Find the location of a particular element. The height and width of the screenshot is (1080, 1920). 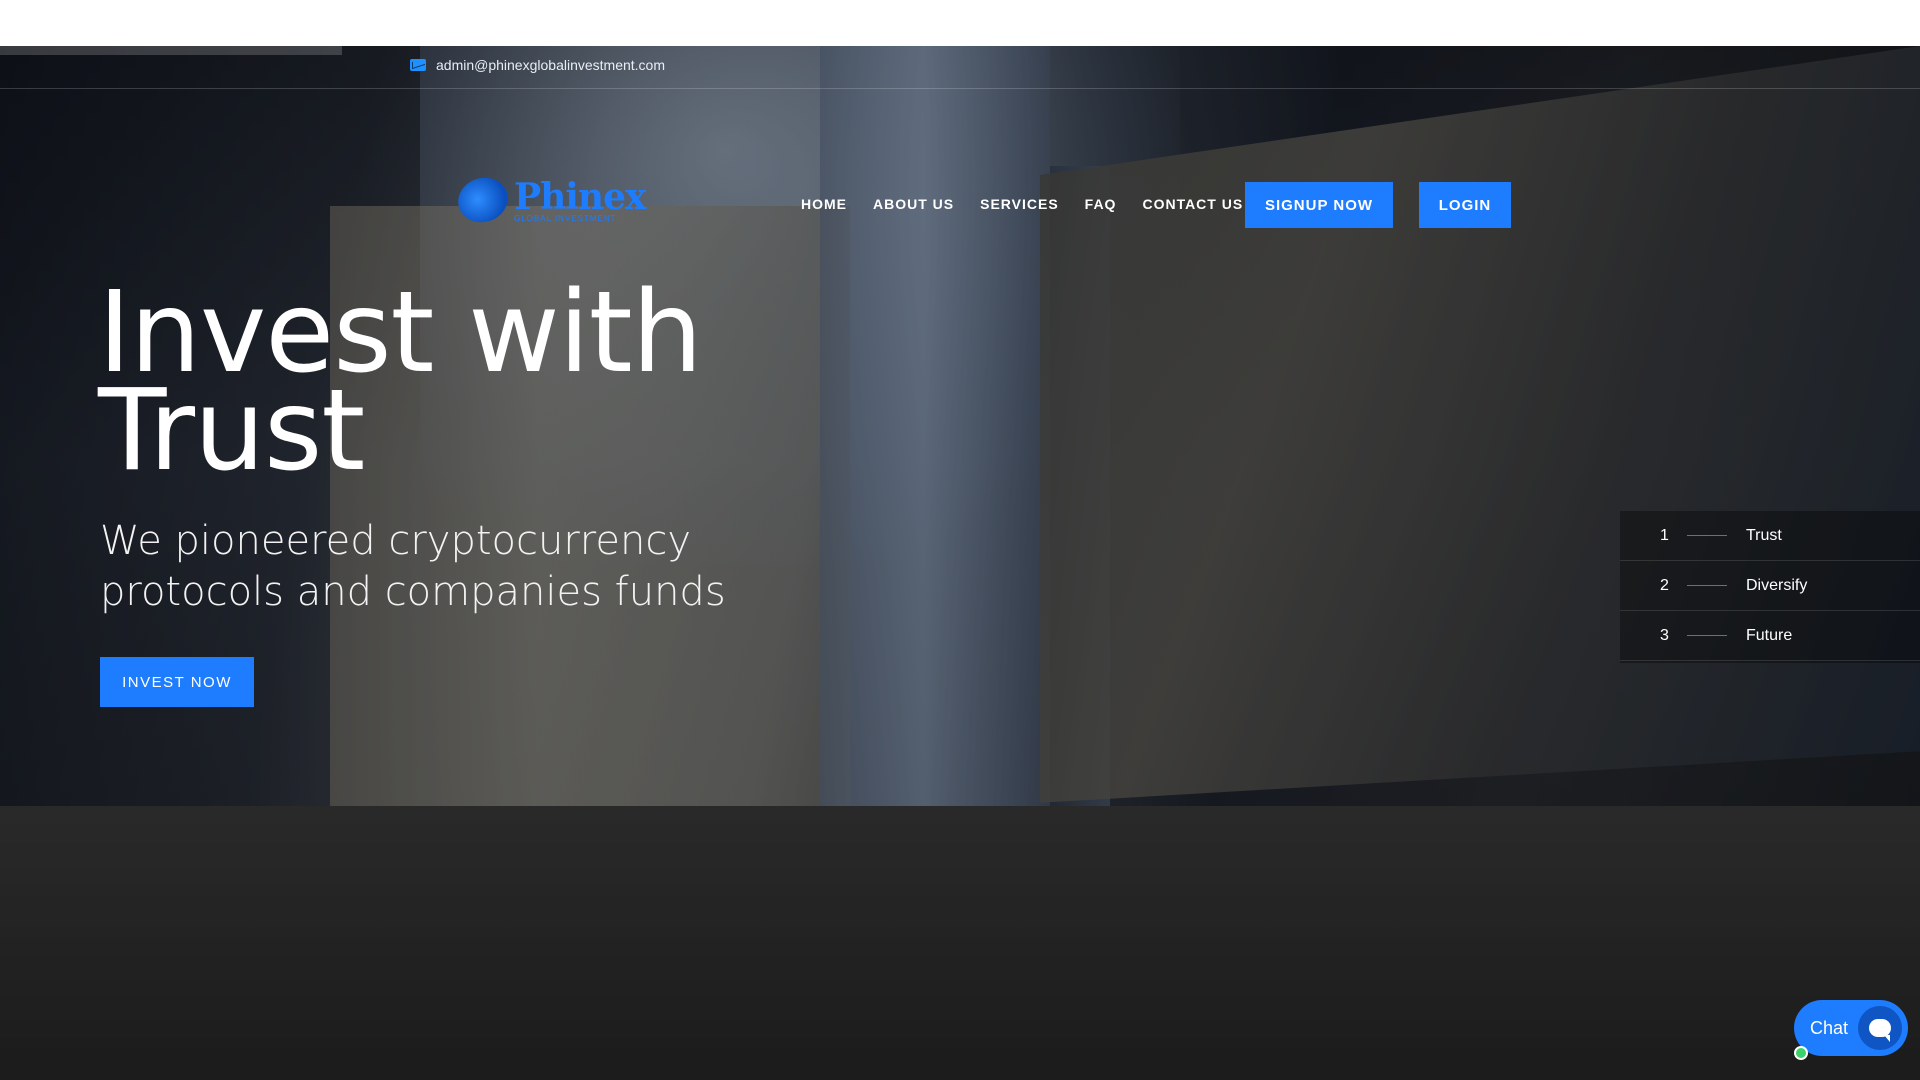

chat-widget-button: Chat is located at coordinates (1851, 1028).